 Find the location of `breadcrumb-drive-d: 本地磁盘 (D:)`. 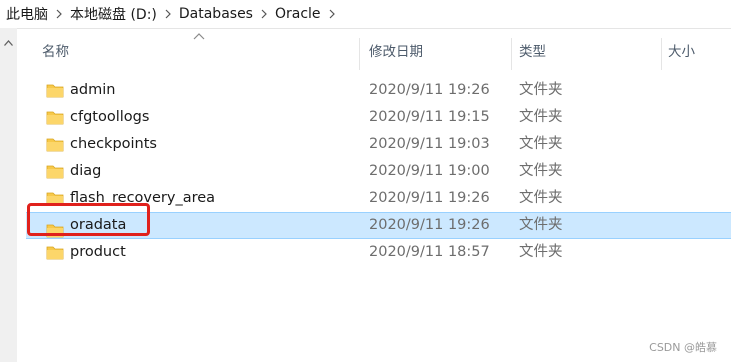

breadcrumb-drive-d: 本地磁盘 (D:) is located at coordinates (113, 14).